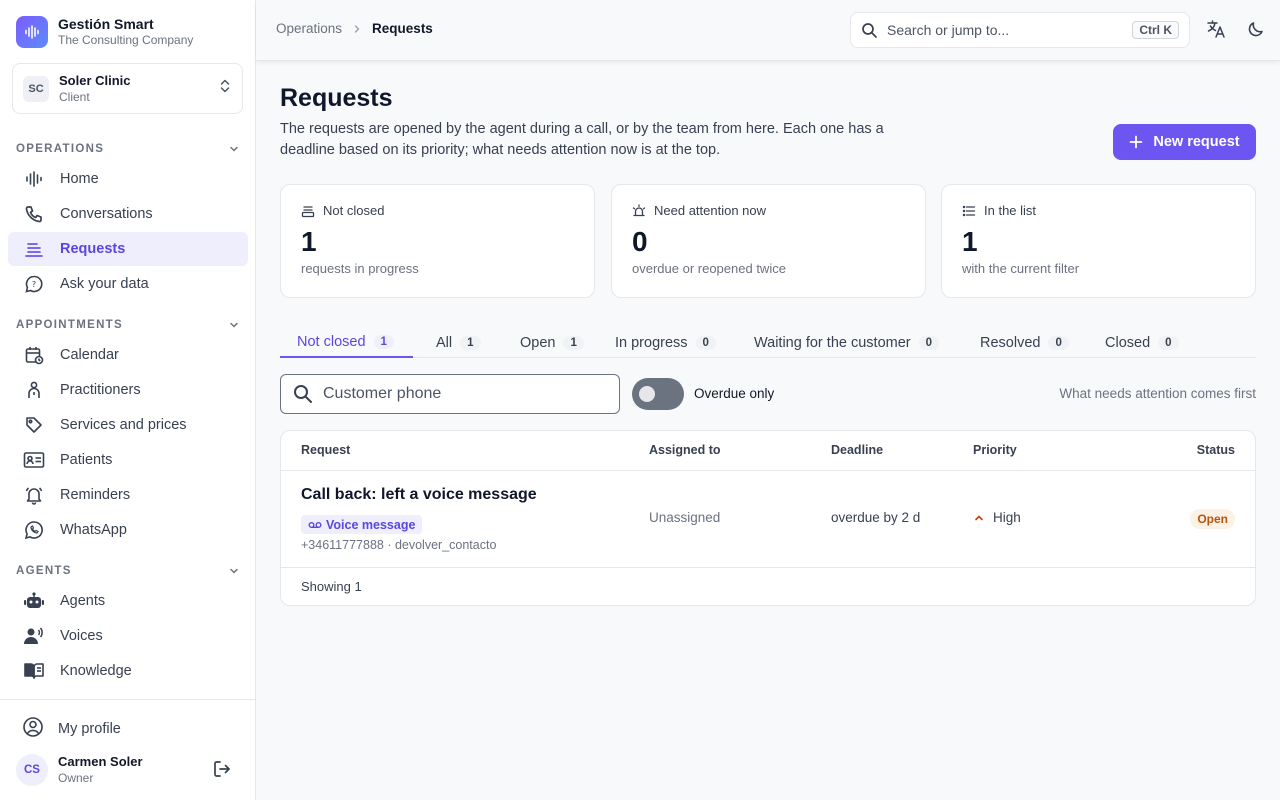 The image size is (1280, 800). I want to click on brand-company: The Consulting Company, so click(126, 40).